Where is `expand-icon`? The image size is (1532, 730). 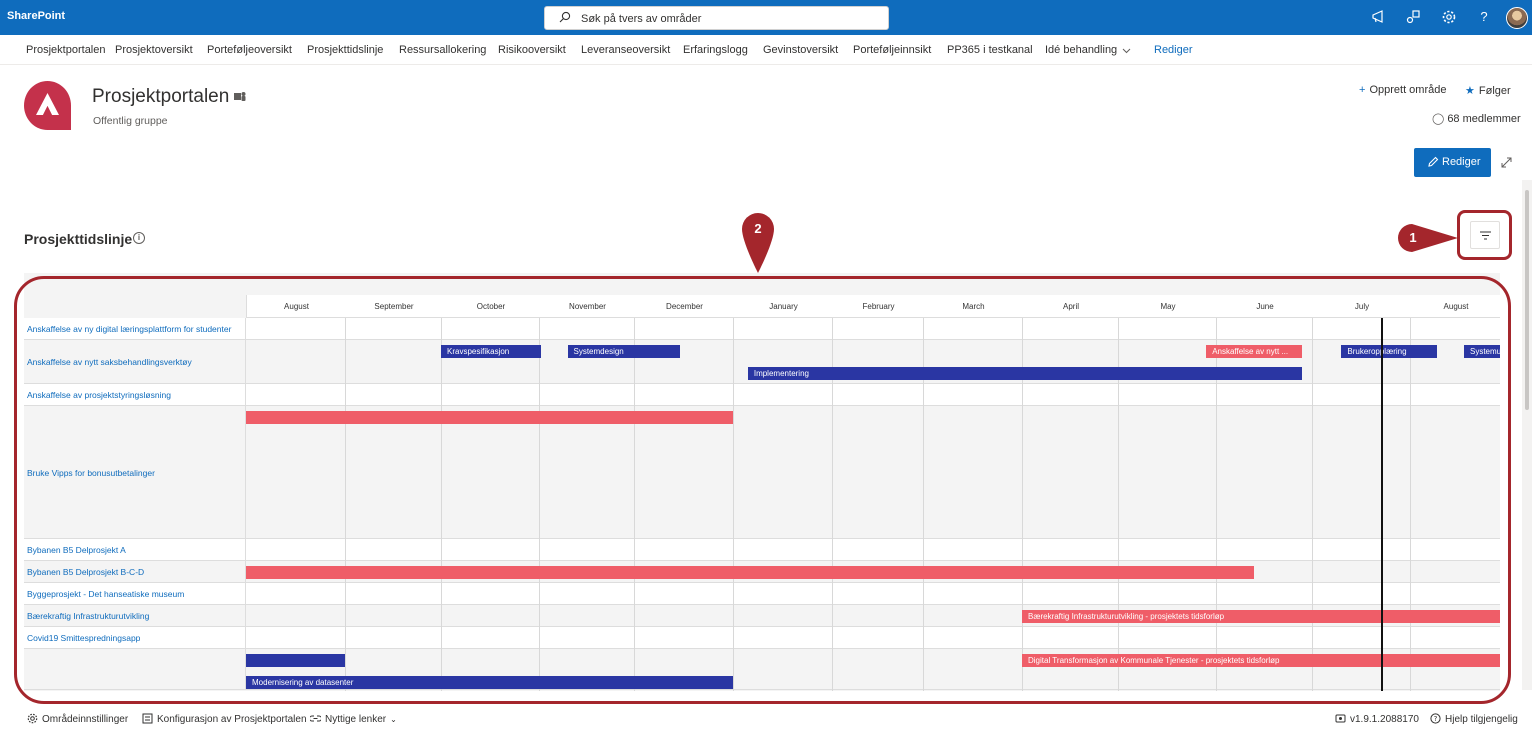
expand-icon is located at coordinates (1506, 162).